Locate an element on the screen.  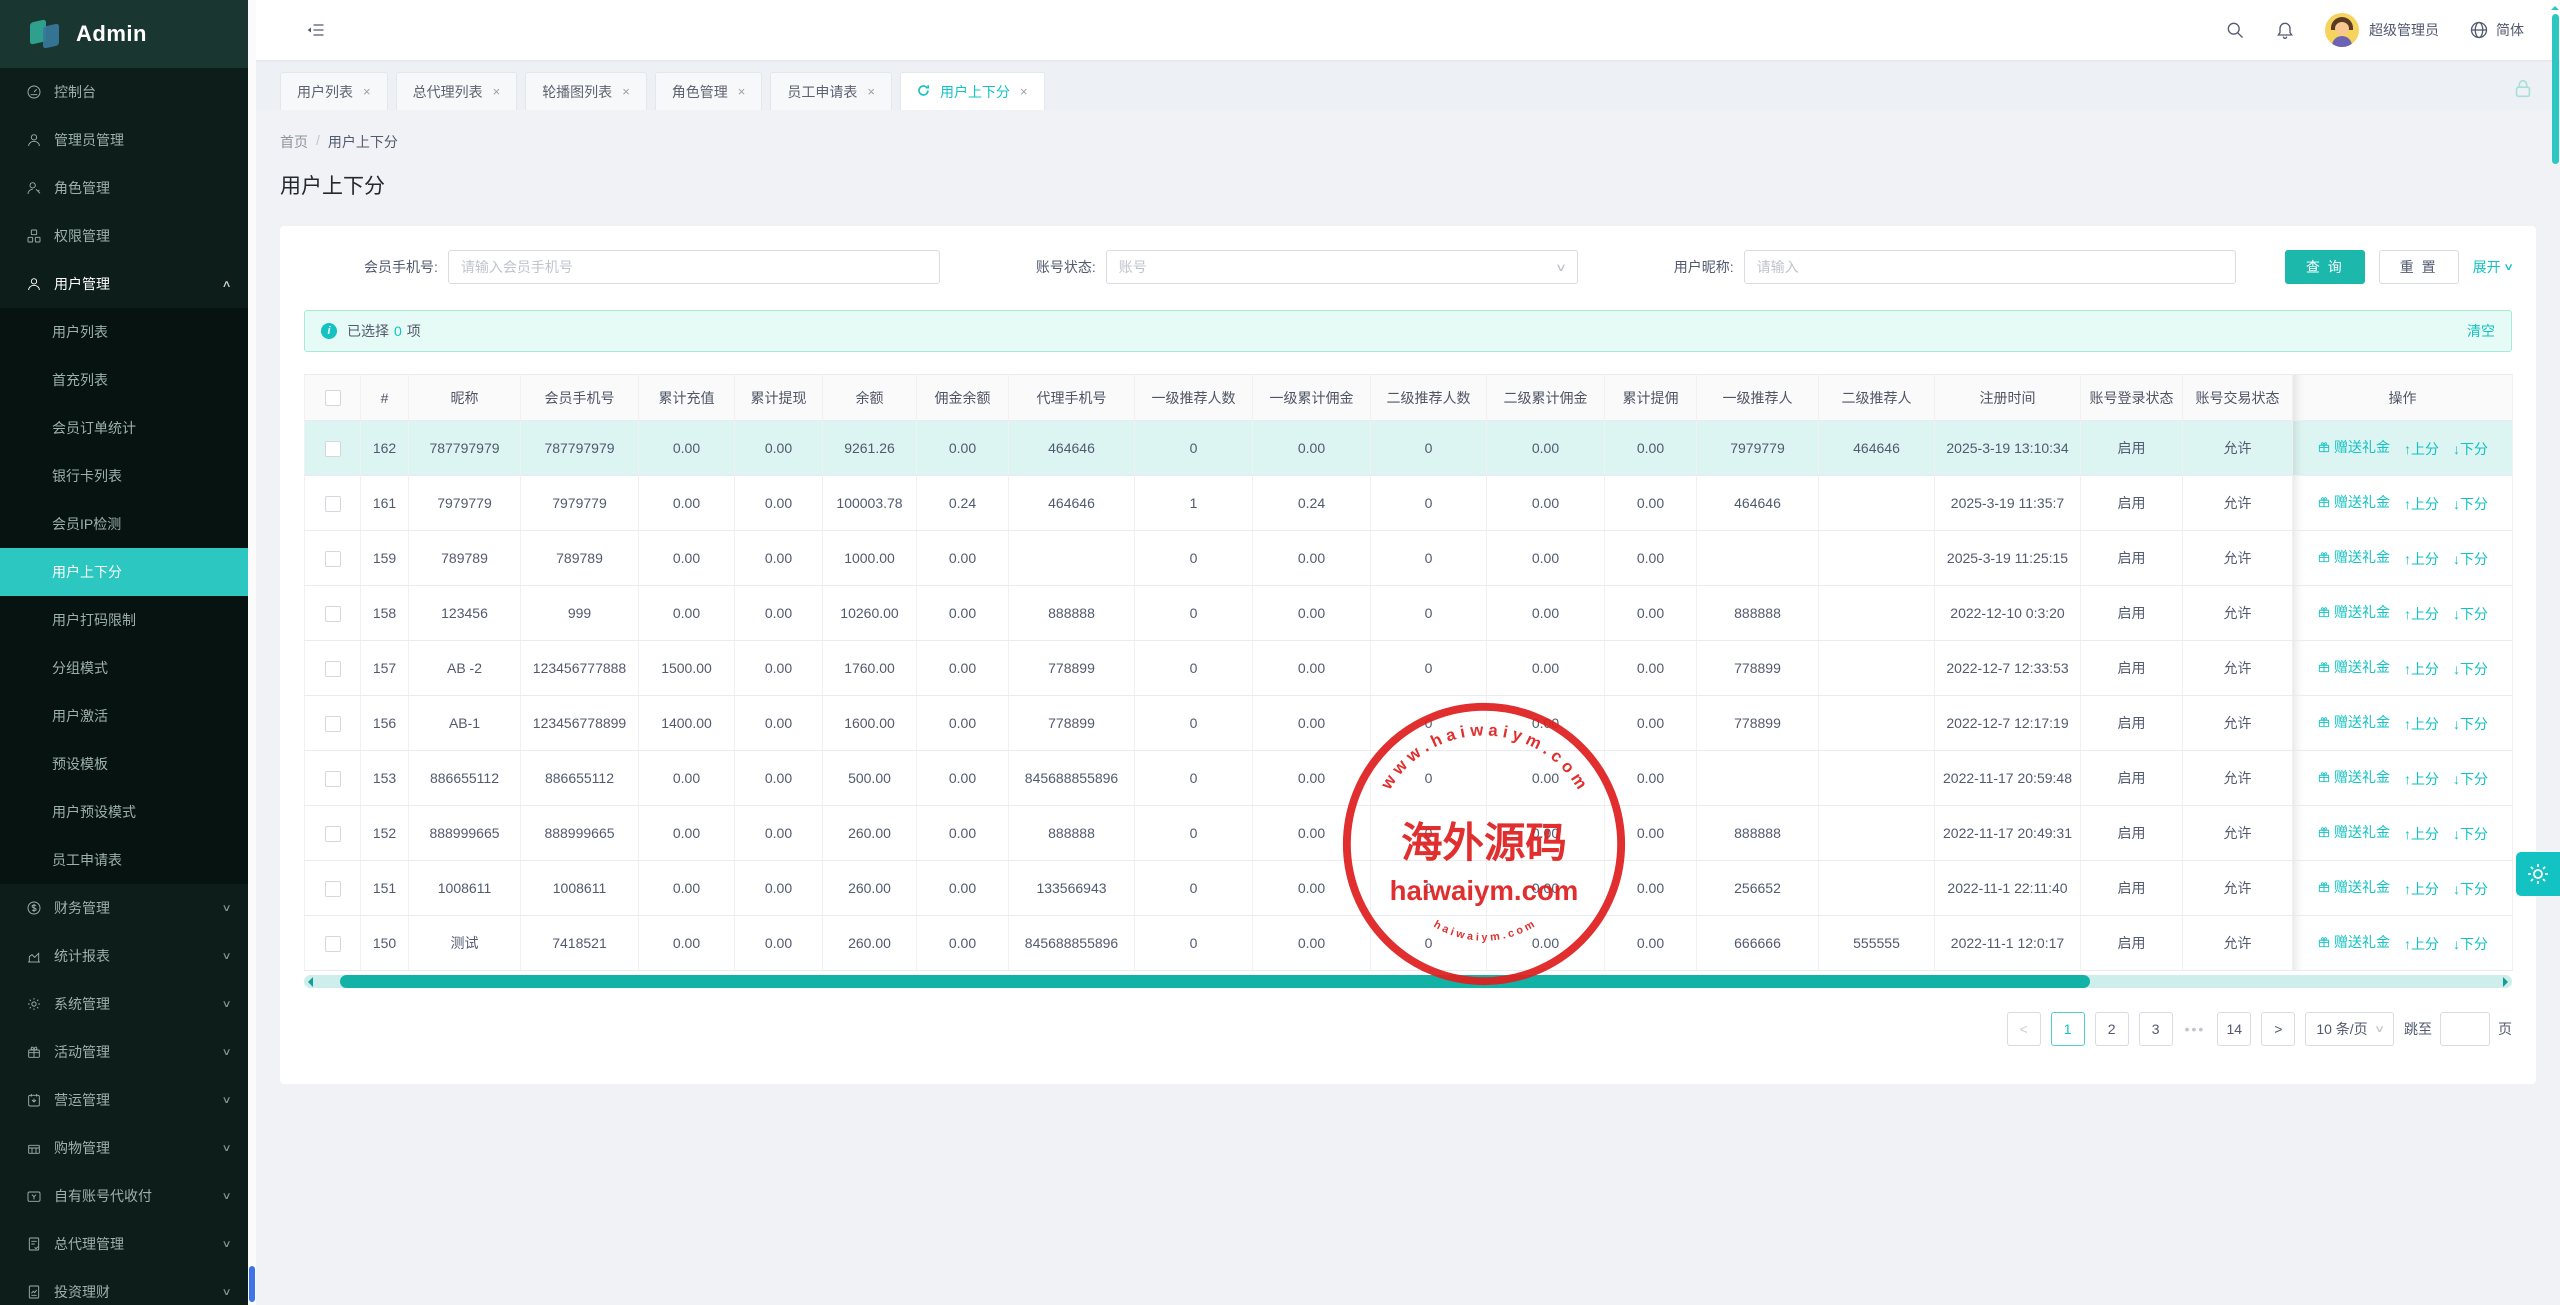
clear-selection-link: 清空 is located at coordinates (2481, 331).